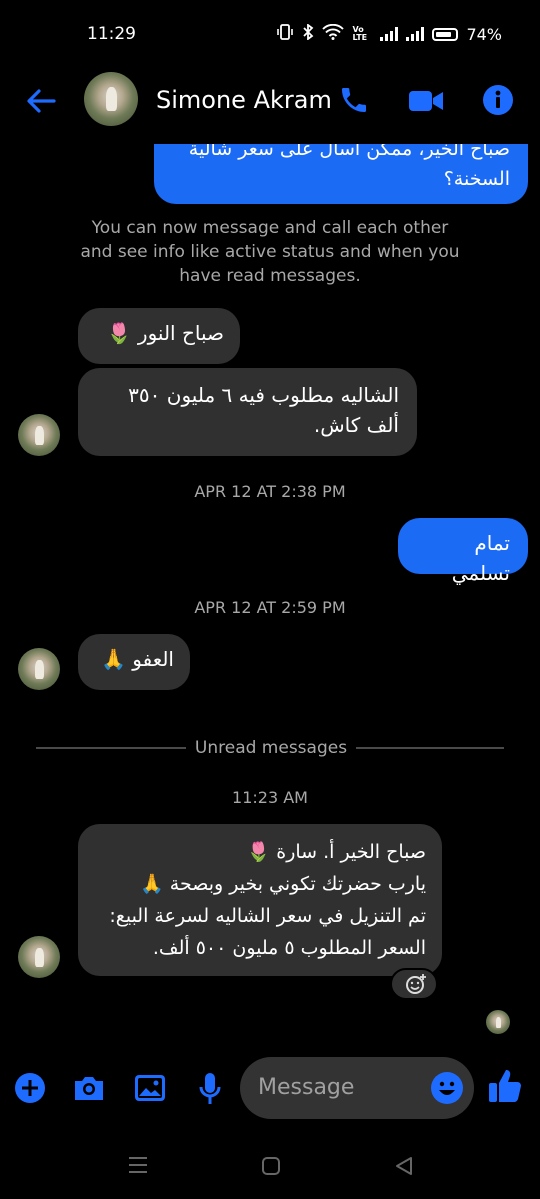 This screenshot has height=1199, width=540. I want to click on message-bubble-out: تمام تسلمي, so click(463, 551).